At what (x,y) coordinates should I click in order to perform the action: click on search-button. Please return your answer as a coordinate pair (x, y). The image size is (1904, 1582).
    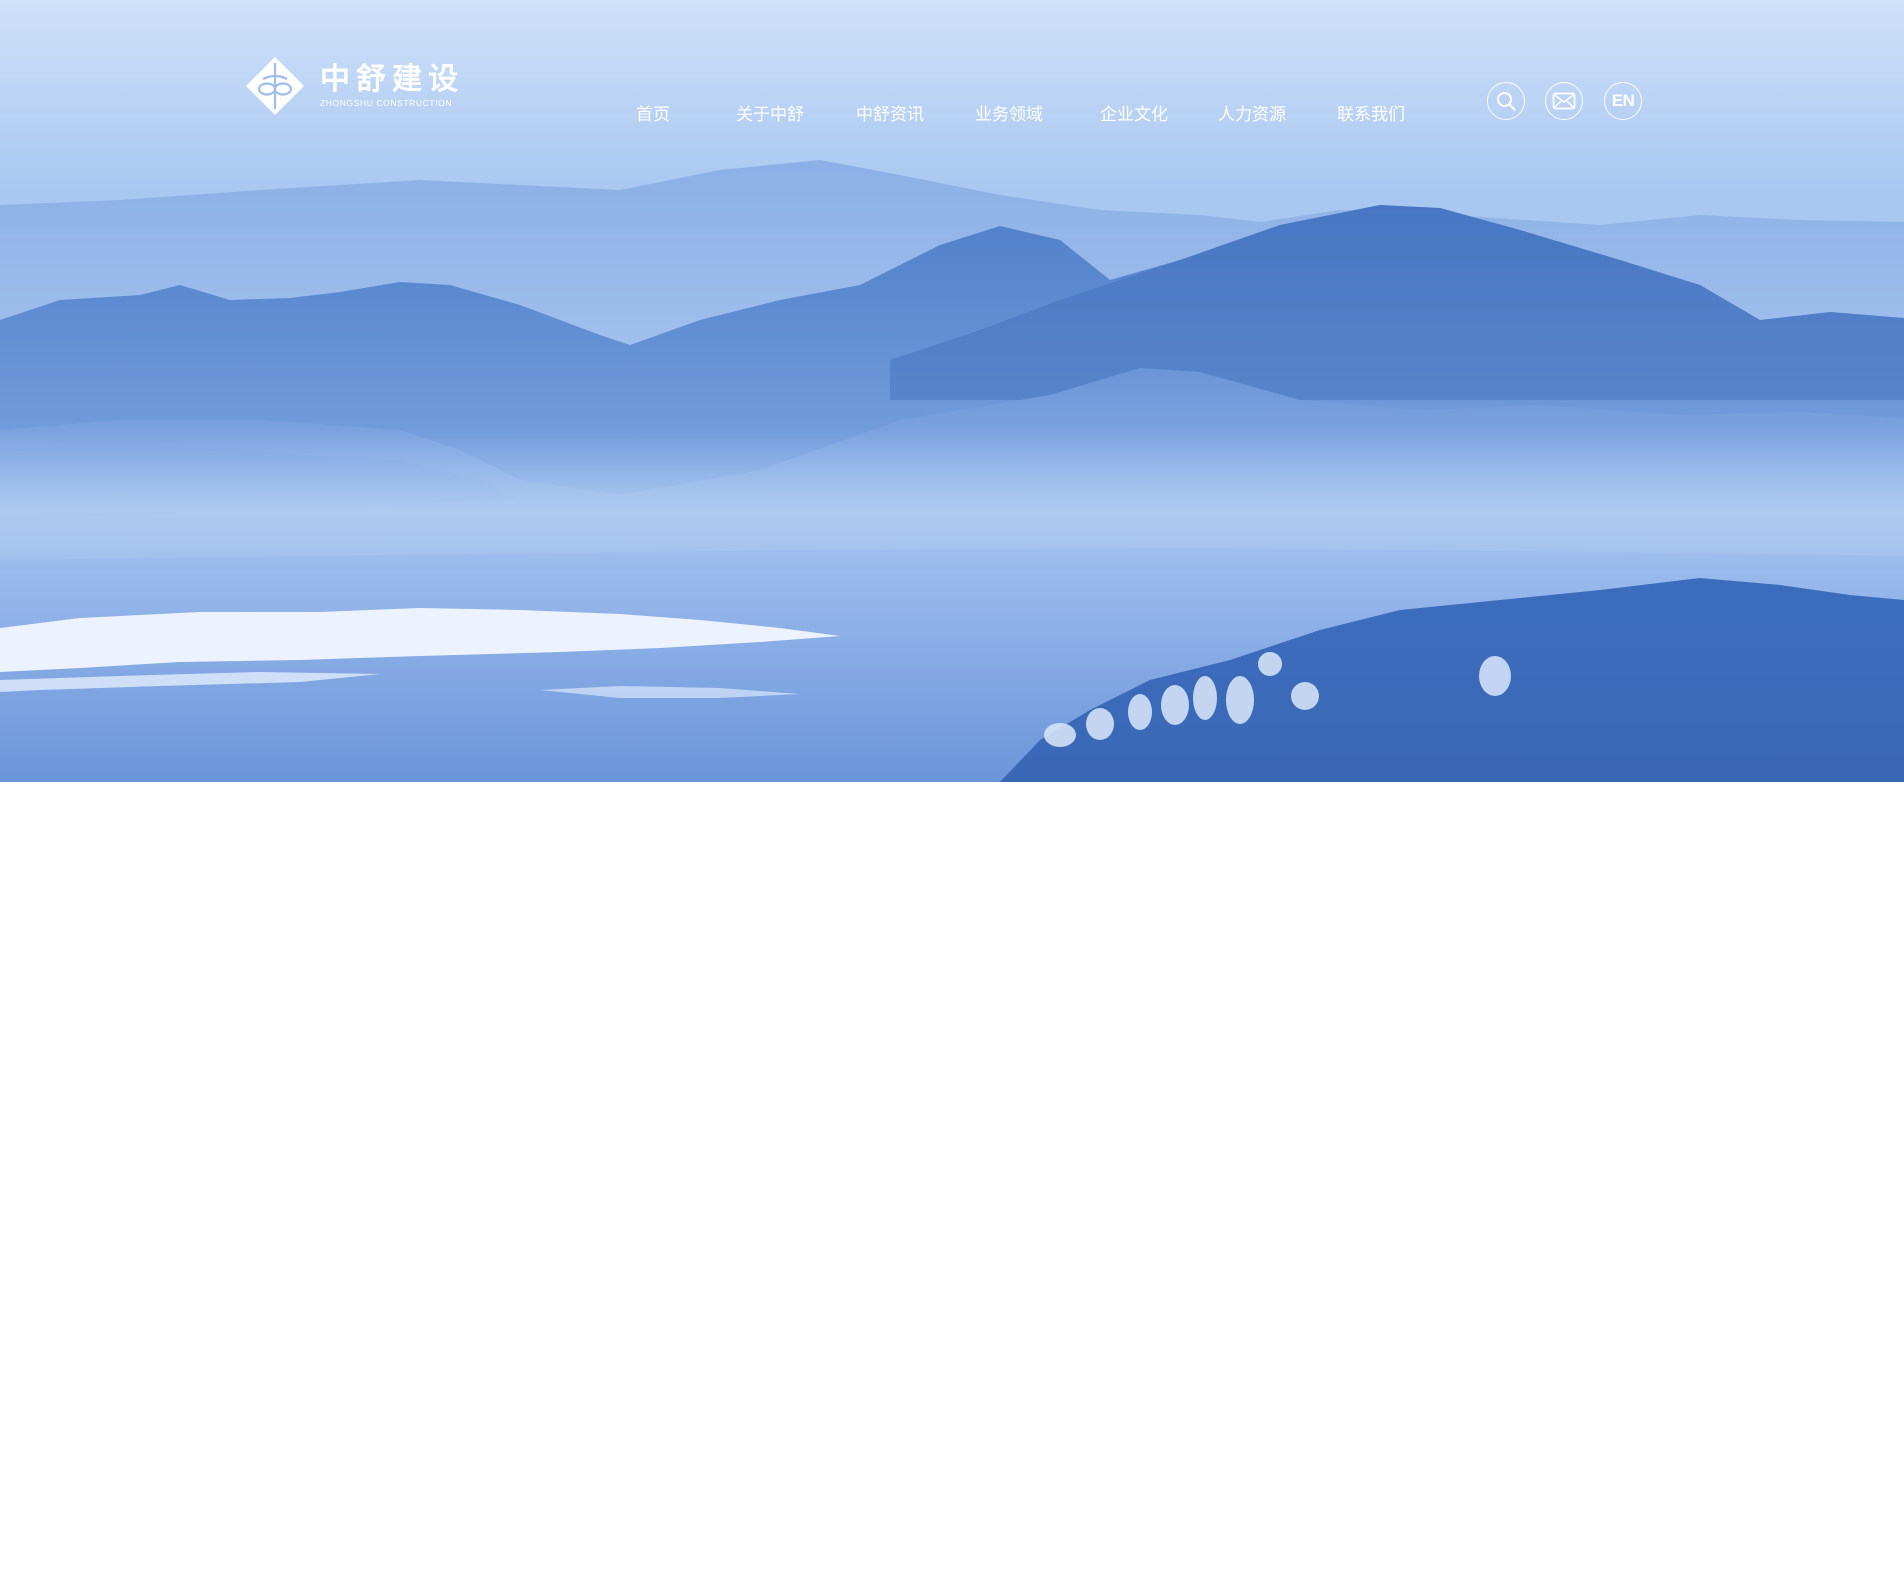
    Looking at the image, I should click on (1506, 101).